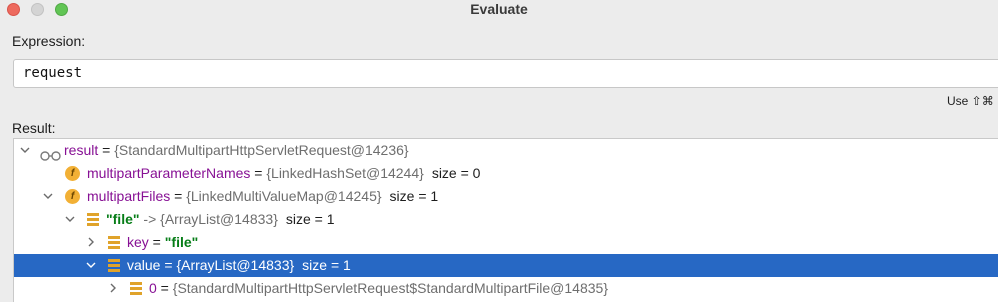  I want to click on node-name: result, so click(81, 150).